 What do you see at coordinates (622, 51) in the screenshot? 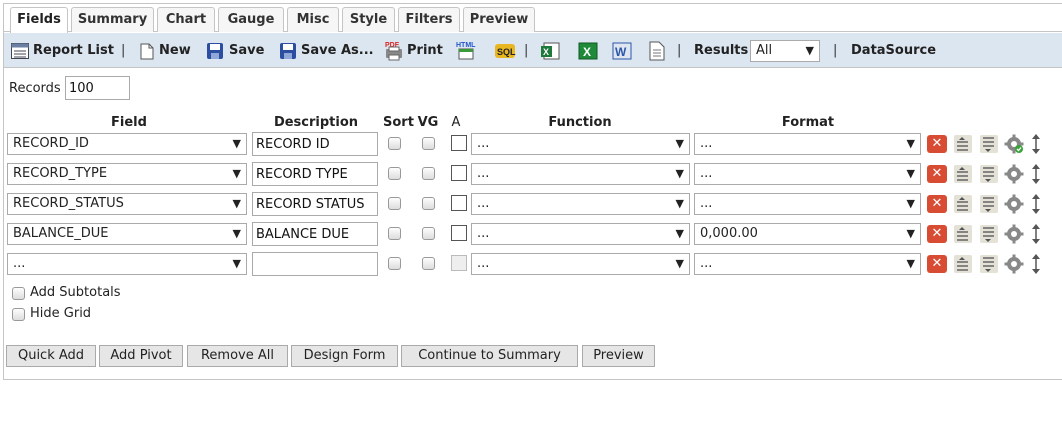
I see `word-icon: W` at bounding box center [622, 51].